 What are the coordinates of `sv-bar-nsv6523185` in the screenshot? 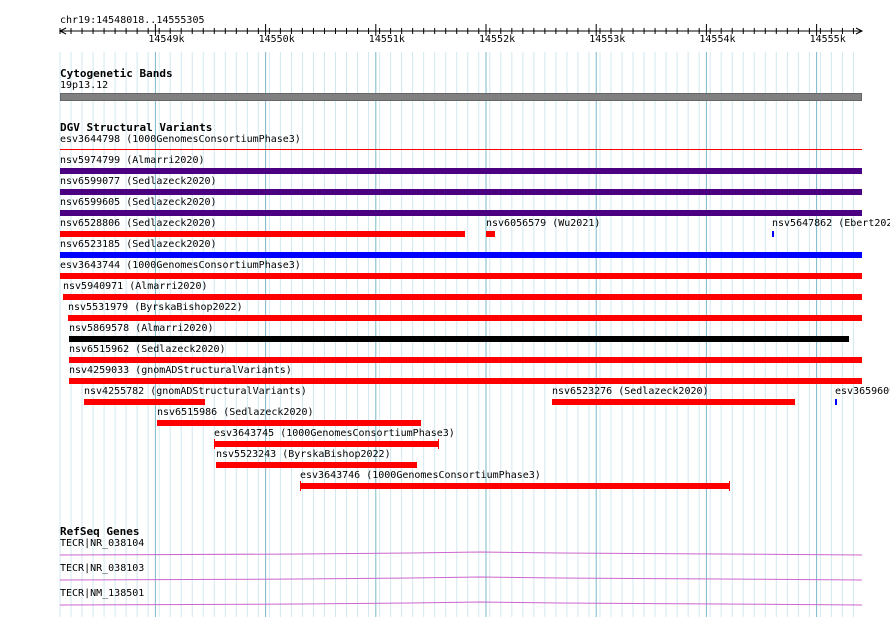 It's located at (461, 255).